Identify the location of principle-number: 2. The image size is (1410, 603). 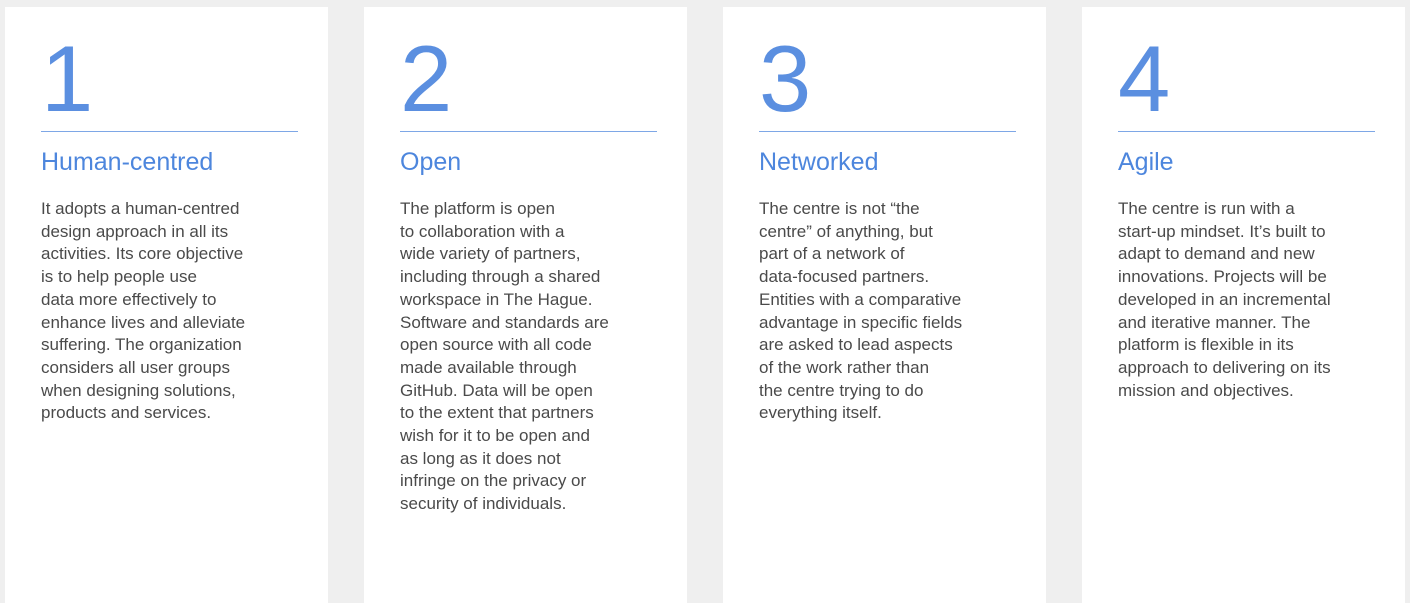
(426, 78).